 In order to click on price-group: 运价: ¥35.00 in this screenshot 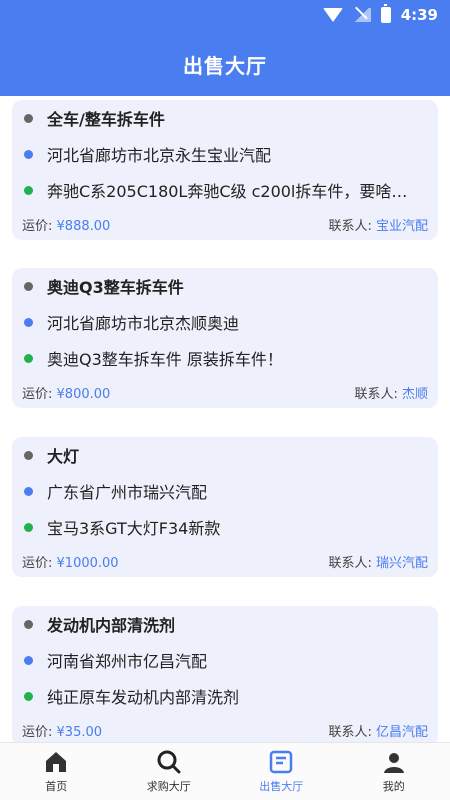, I will do `click(62, 730)`.